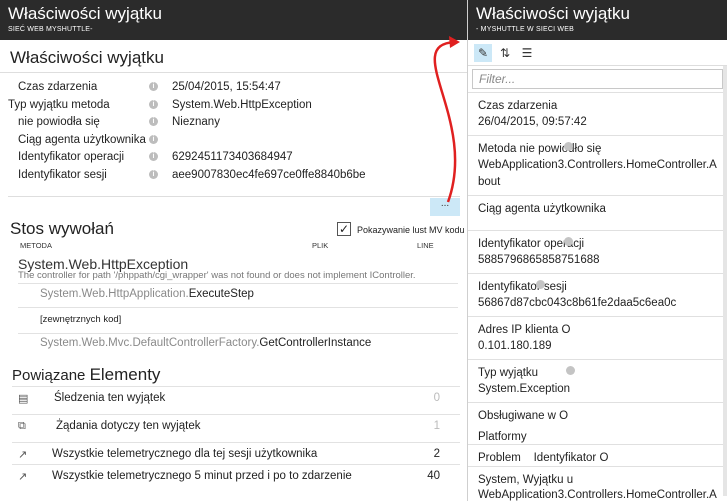  What do you see at coordinates (22, 426) in the screenshot?
I see `request-icon: ⧉` at bounding box center [22, 426].